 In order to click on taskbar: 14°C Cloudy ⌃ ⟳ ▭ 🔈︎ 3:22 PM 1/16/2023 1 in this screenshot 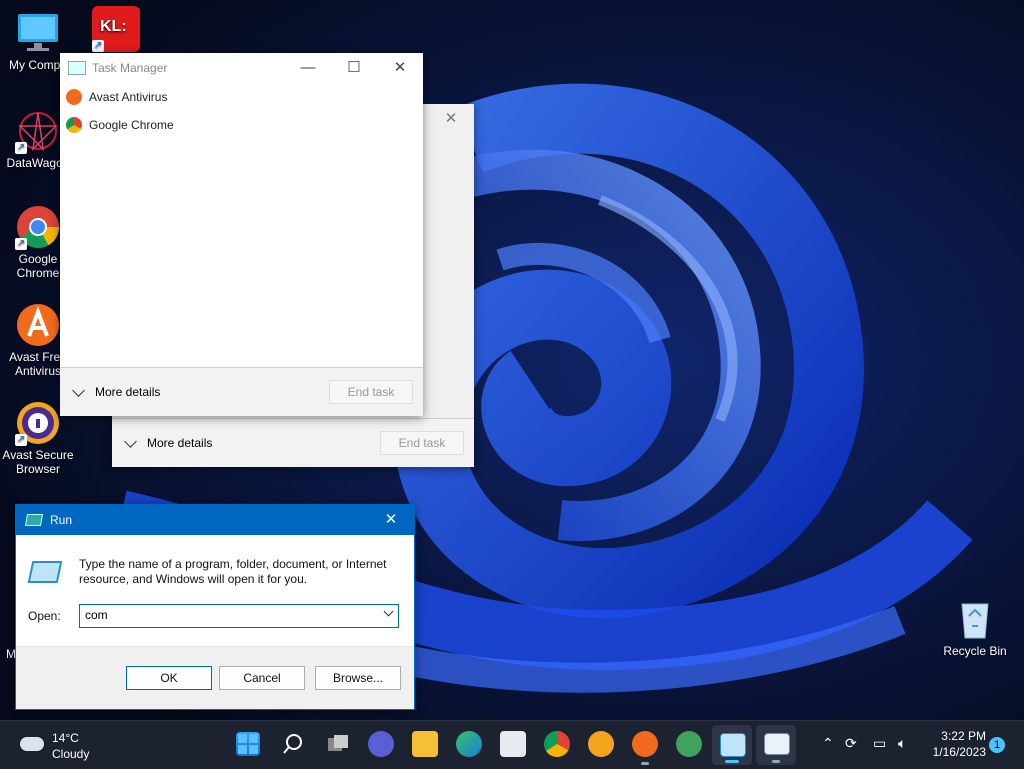, I will do `click(512, 744)`.